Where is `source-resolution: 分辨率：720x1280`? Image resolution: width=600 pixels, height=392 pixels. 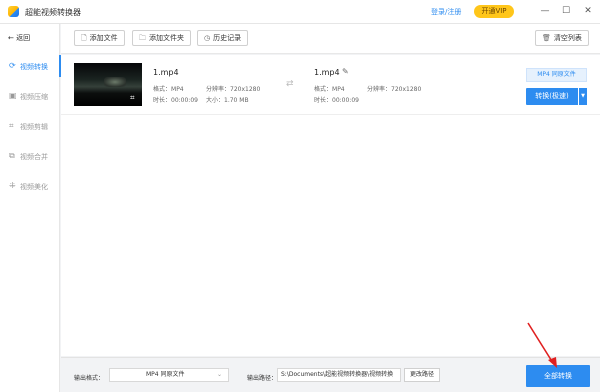 source-resolution: 分辨率：720x1280 is located at coordinates (233, 88).